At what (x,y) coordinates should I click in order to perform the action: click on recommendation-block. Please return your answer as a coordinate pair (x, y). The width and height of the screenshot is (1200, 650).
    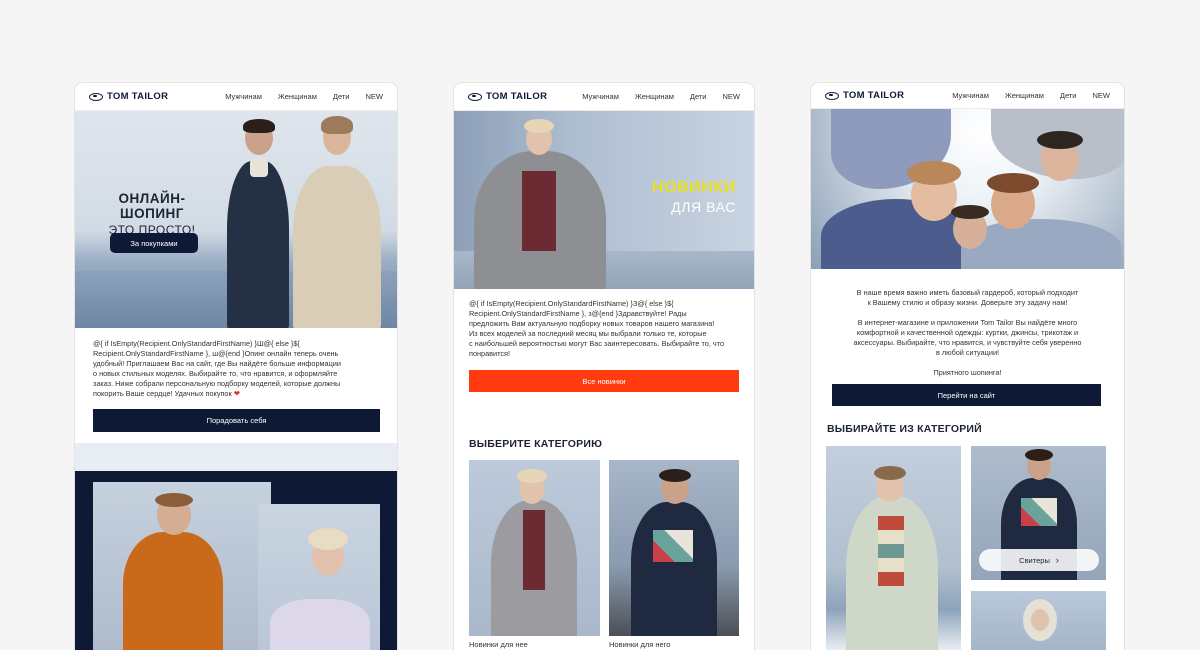
    Looking at the image, I should click on (236, 457).